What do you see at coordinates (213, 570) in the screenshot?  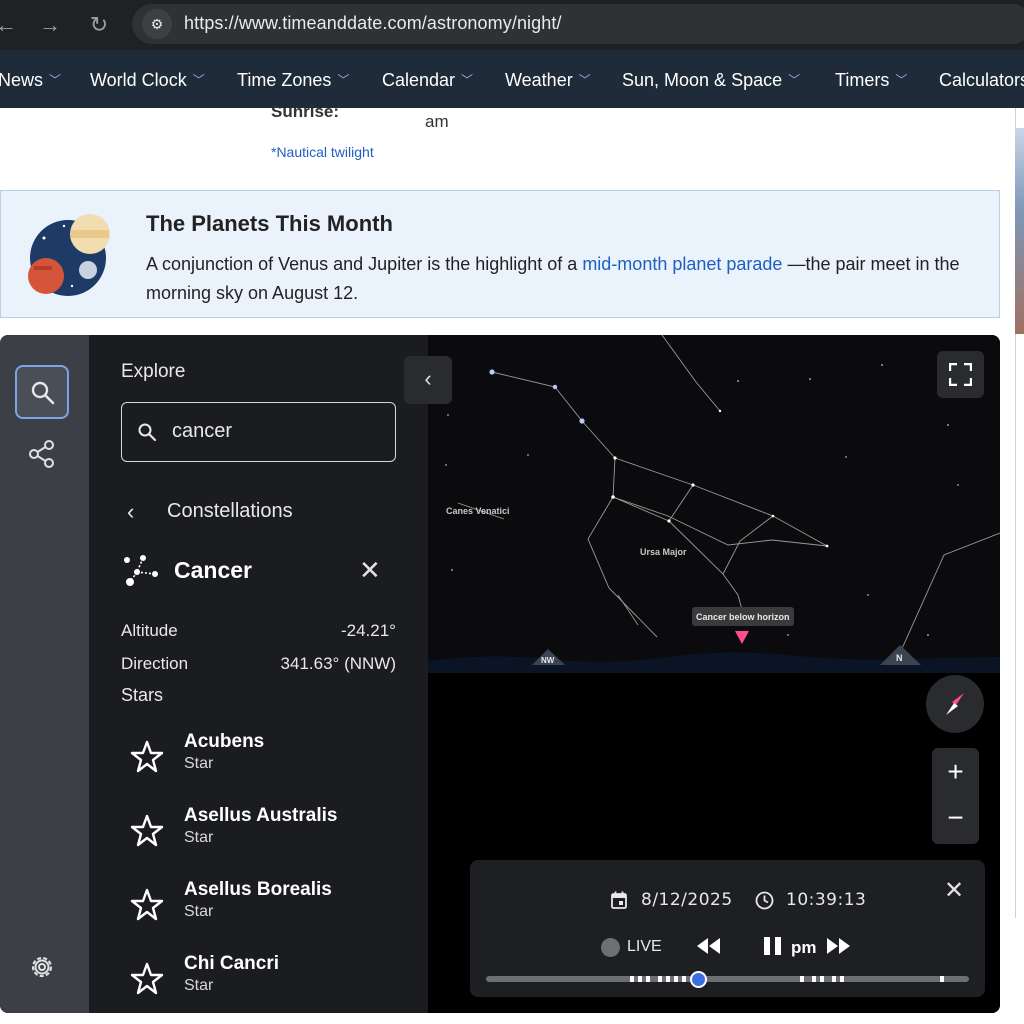 I see `object-name: Cancer` at bounding box center [213, 570].